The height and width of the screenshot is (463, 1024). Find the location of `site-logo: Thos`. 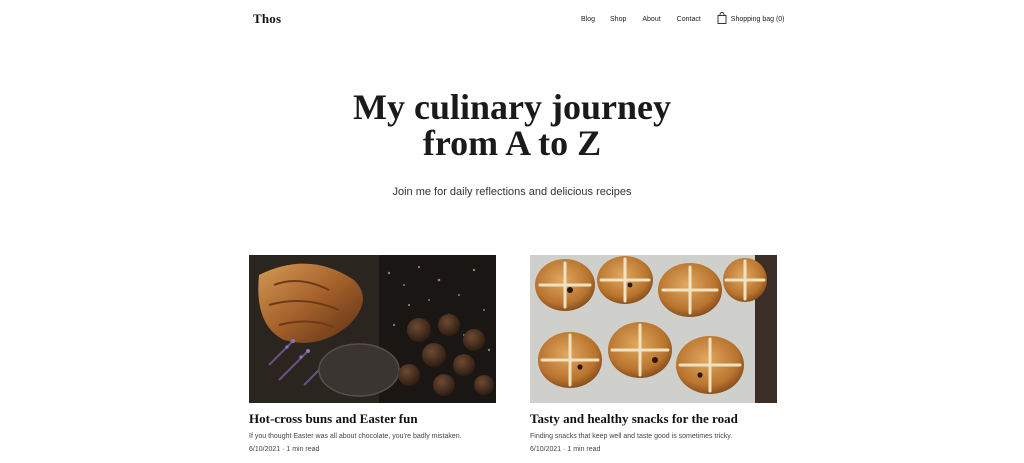

site-logo: Thos is located at coordinates (267, 19).